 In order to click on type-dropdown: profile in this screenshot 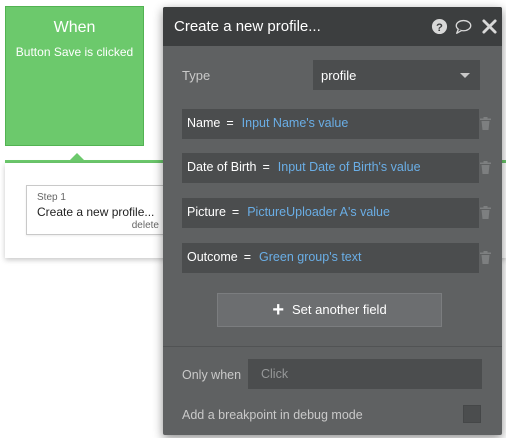, I will do `click(396, 75)`.